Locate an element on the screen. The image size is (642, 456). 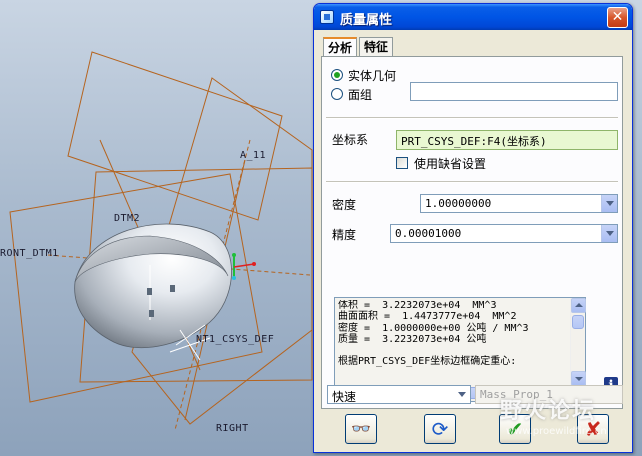
mode-value: 快速 is located at coordinates (344, 397).